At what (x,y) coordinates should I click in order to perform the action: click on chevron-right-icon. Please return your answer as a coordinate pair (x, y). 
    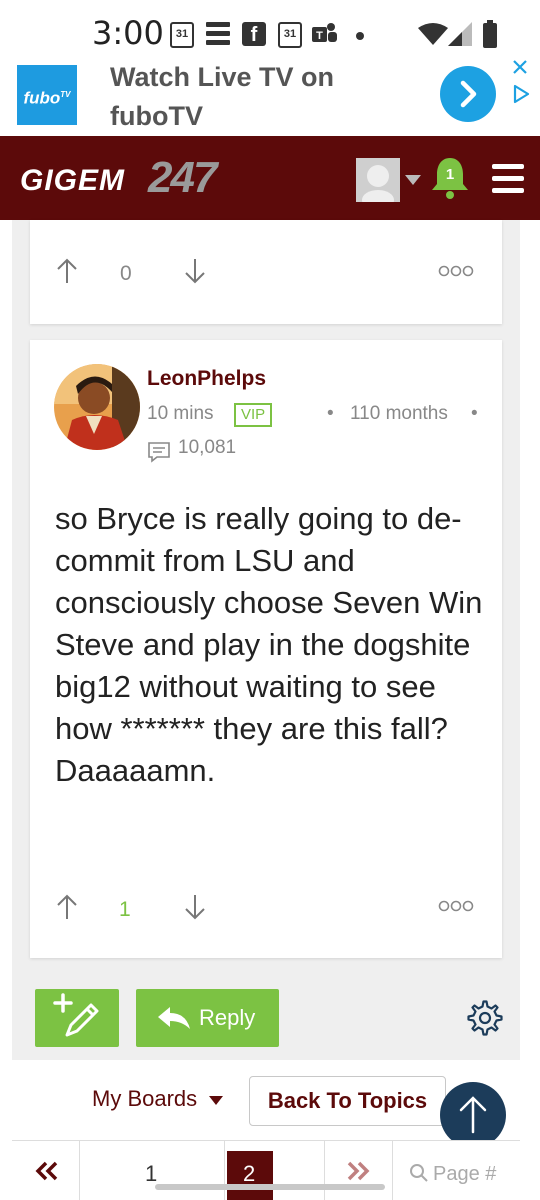
    Looking at the image, I should click on (468, 94).